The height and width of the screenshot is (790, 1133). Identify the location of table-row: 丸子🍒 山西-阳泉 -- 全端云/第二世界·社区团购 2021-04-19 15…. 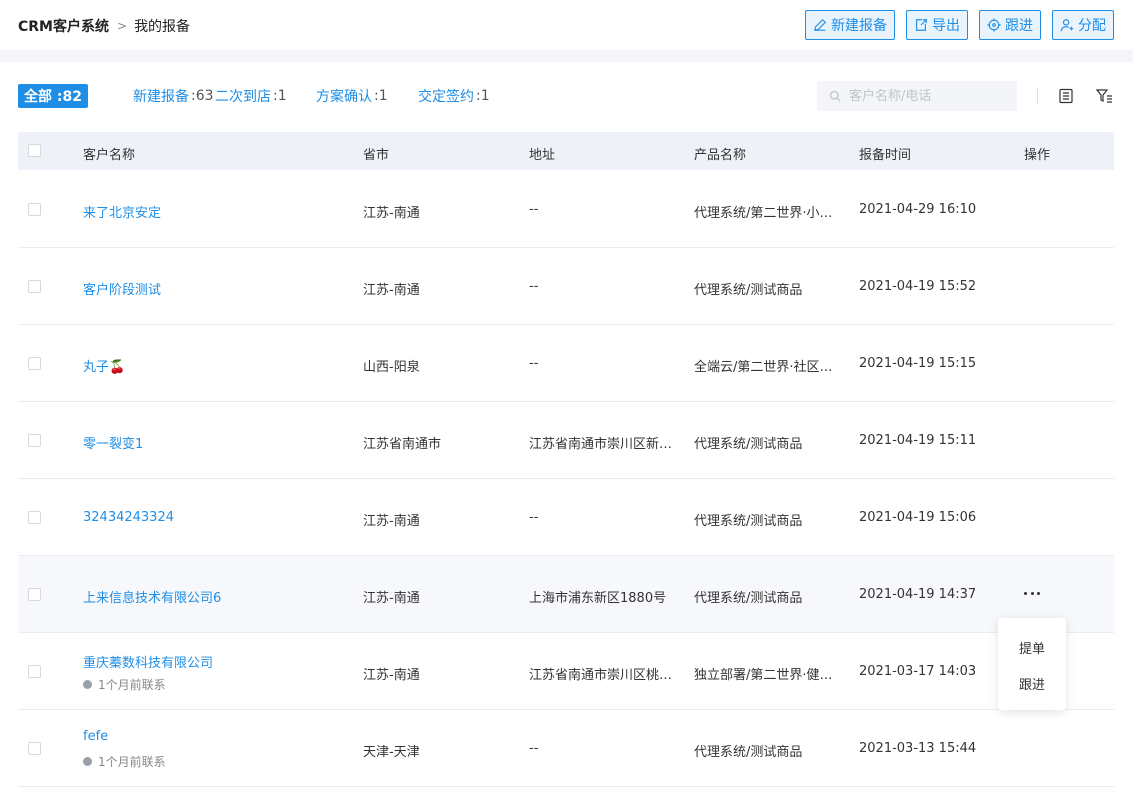
(566, 363).